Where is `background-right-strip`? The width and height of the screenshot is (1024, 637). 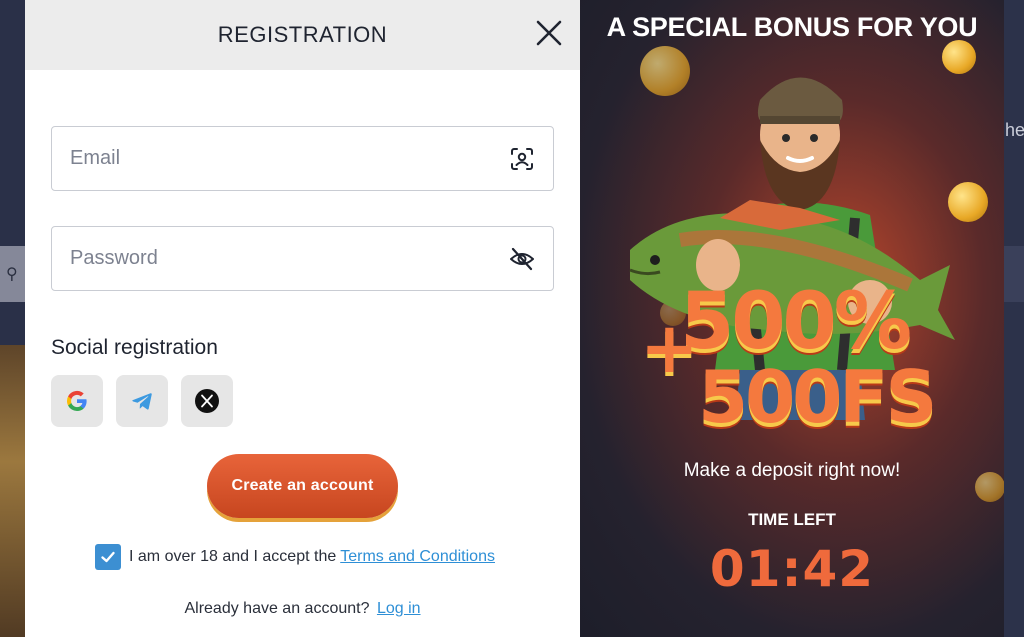
background-right-strip is located at coordinates (1014, 318).